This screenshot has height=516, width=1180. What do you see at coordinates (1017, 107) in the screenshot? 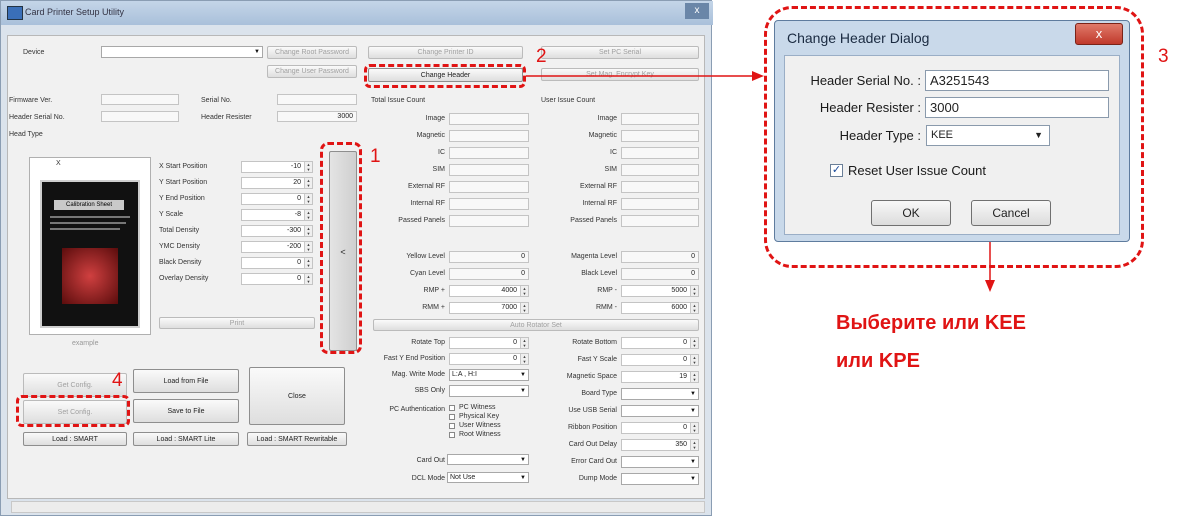
I see `header-resister-input: 3000` at bounding box center [1017, 107].